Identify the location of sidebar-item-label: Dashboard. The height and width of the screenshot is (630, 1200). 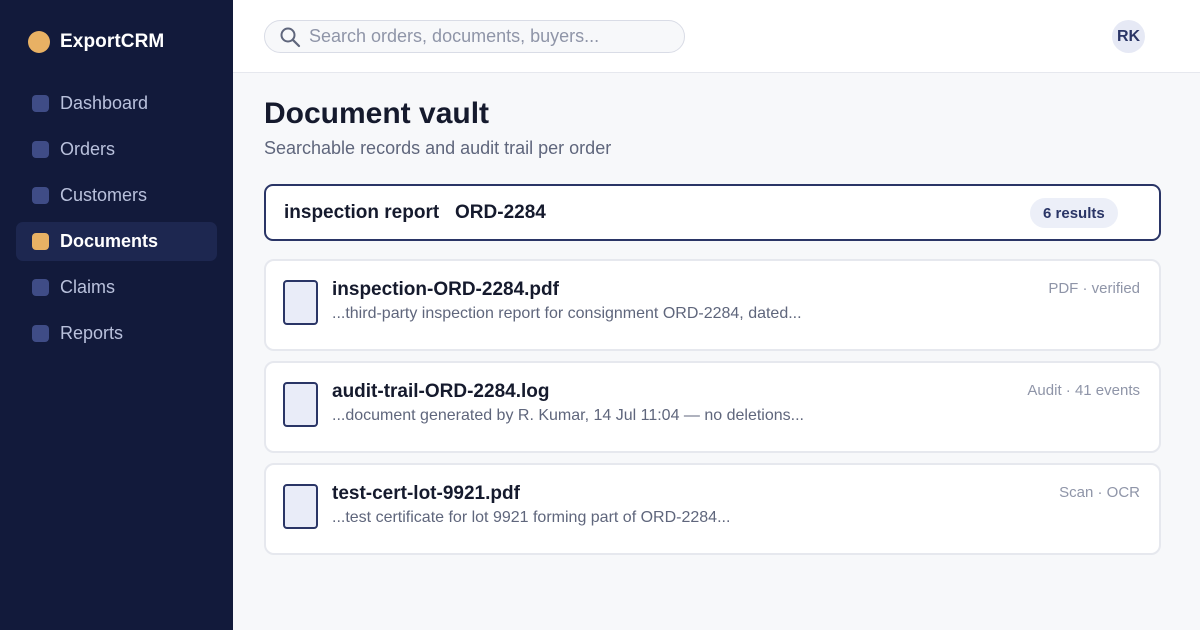
(104, 103).